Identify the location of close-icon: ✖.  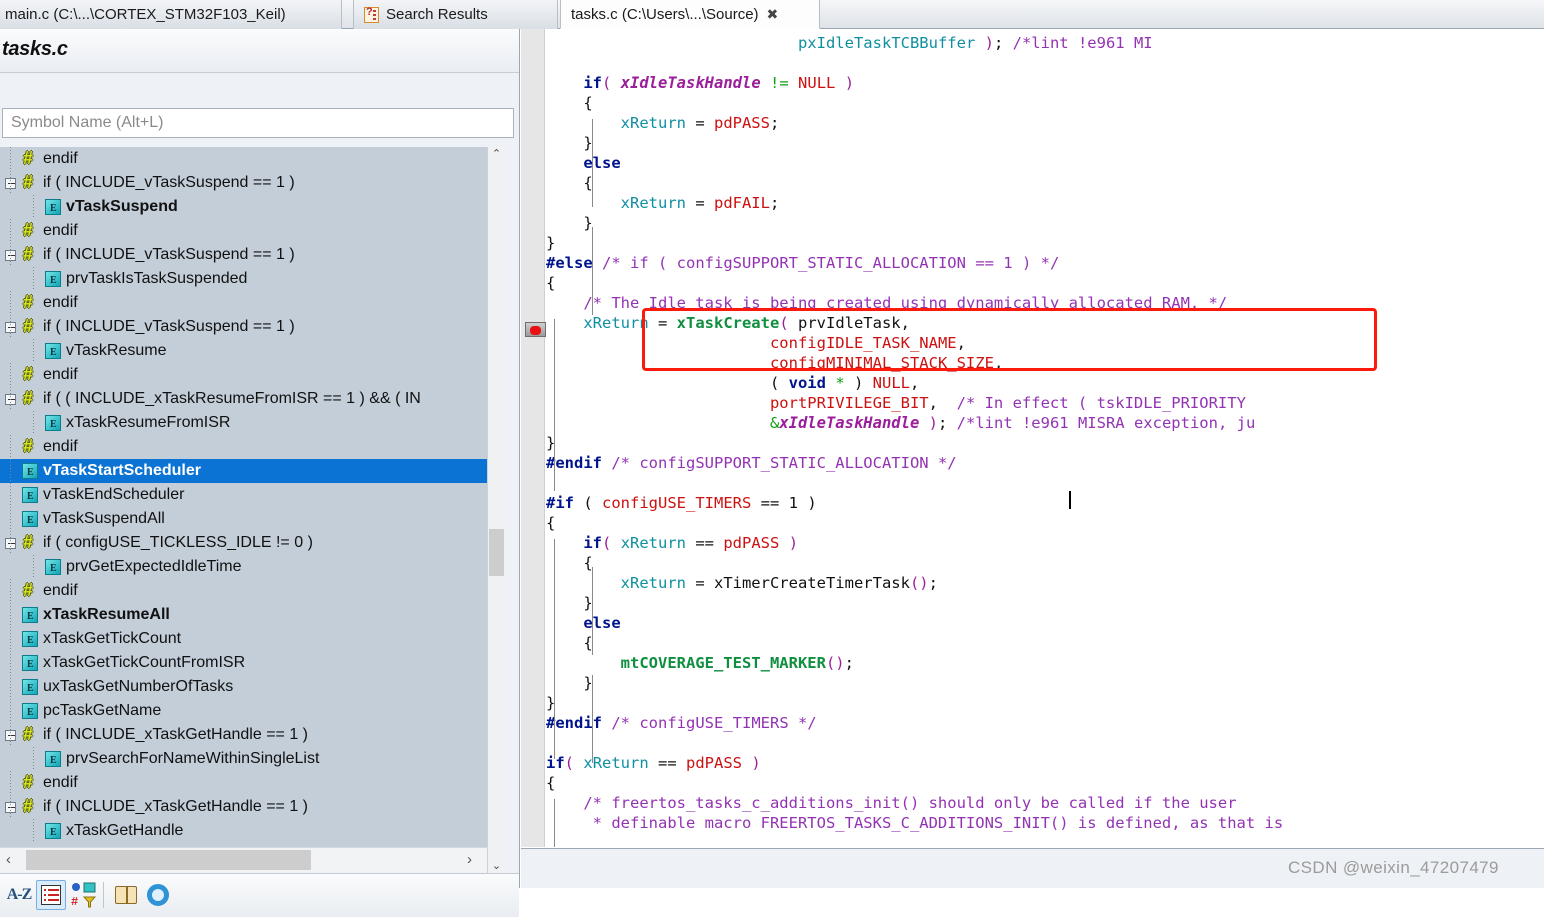
(773, 14).